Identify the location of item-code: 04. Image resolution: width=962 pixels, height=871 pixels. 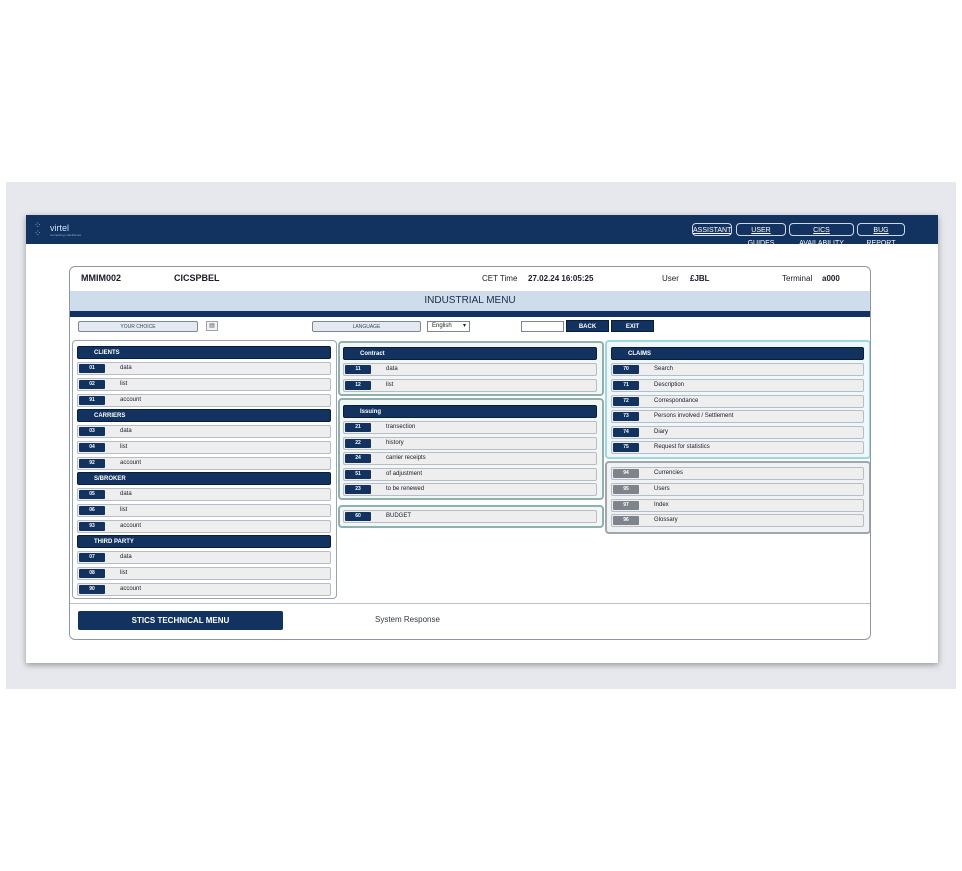
(92, 447).